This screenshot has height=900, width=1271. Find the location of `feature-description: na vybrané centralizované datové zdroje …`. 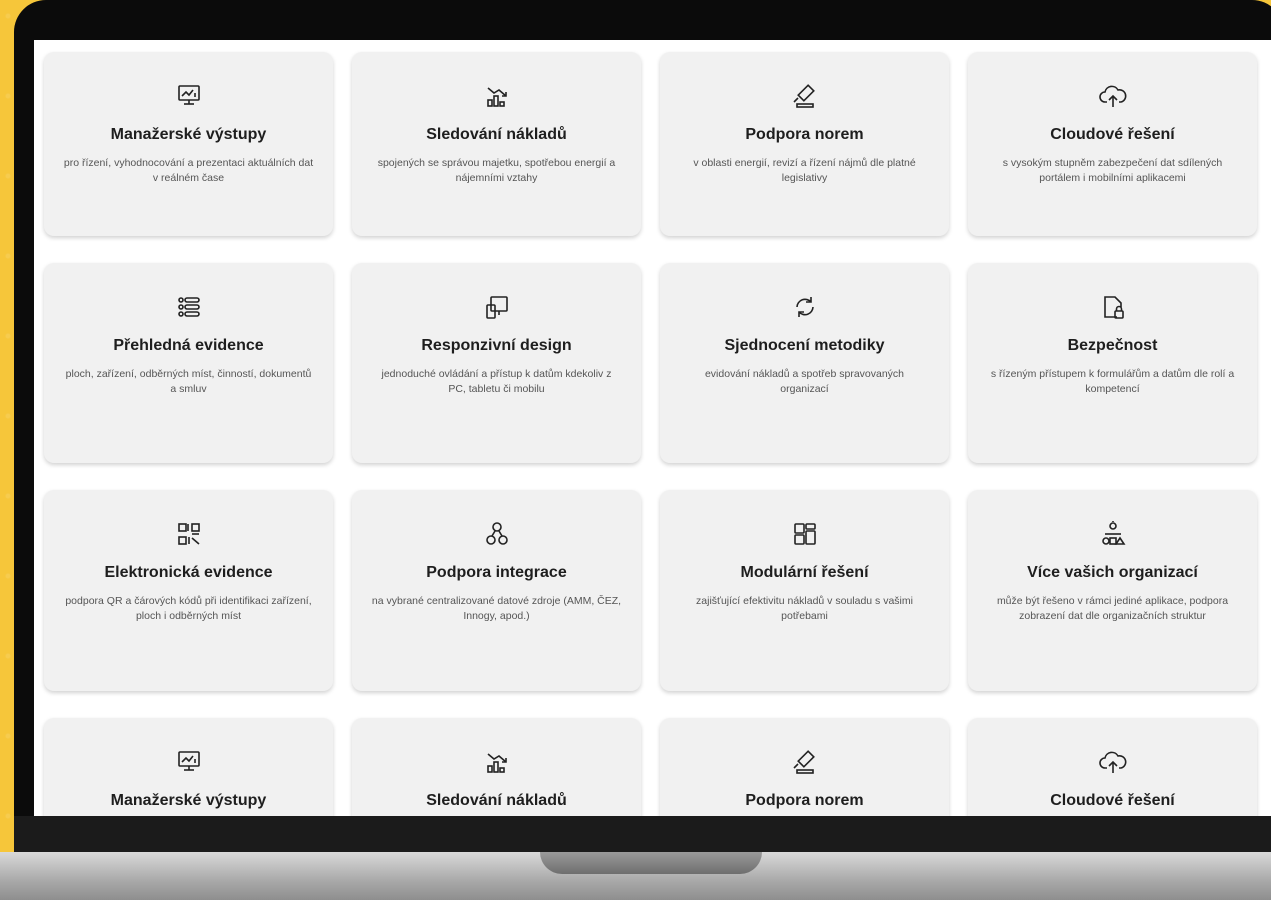

feature-description: na vybrané centralizované datové zdroje … is located at coordinates (496, 608).